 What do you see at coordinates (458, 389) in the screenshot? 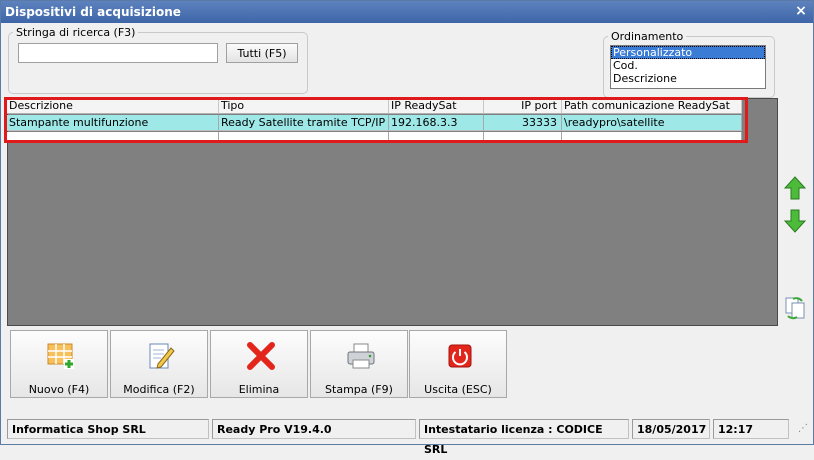
I see `exit-button-label: Uscita (ESC)` at bounding box center [458, 389].